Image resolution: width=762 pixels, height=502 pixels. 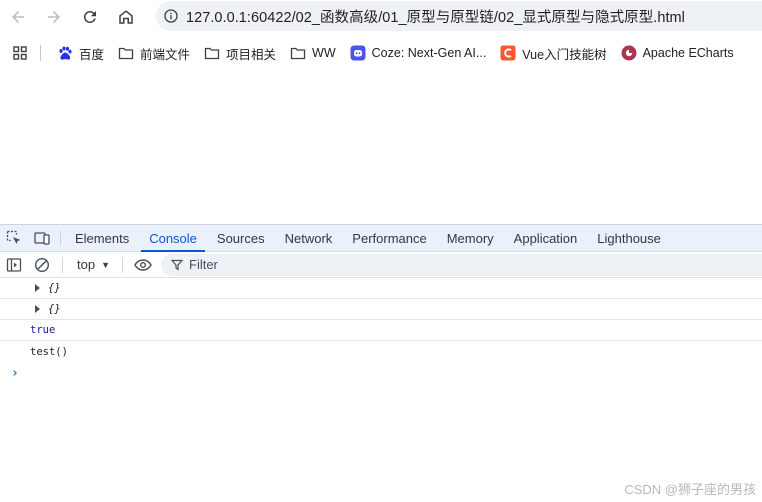 I want to click on eye-icon, so click(x=143, y=264).